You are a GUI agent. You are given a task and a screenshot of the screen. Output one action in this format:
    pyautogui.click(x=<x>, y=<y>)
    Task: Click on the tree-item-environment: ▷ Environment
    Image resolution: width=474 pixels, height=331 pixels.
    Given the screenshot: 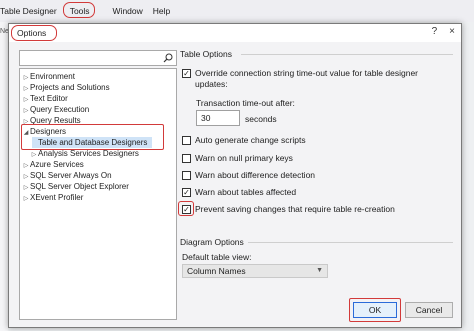 What is the action you would take?
    pyautogui.click(x=48, y=76)
    